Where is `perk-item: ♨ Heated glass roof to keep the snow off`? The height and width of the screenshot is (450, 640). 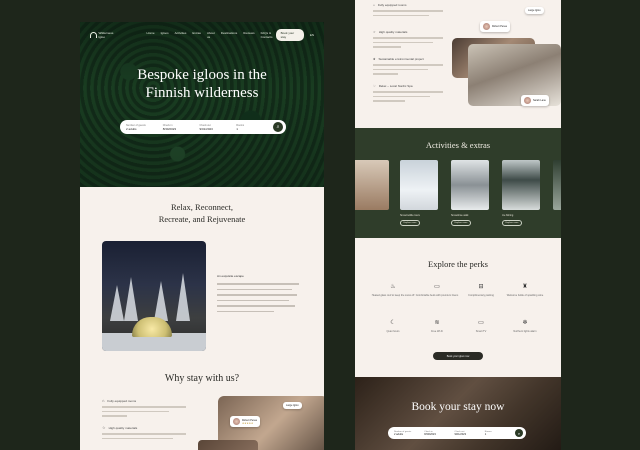 perk-item: ♨ Heated glass roof to keep the snow off is located at coordinates (393, 290).